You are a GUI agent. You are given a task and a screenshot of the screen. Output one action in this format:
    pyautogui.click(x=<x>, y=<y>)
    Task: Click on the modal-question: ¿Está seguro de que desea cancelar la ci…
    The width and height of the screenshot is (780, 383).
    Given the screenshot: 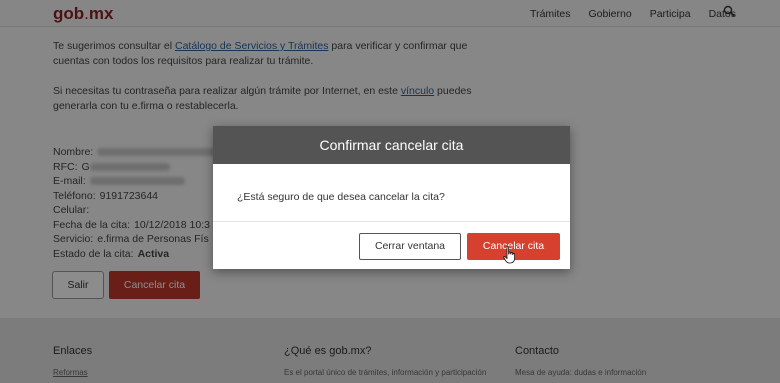 What is the action you would take?
    pyautogui.click(x=341, y=197)
    